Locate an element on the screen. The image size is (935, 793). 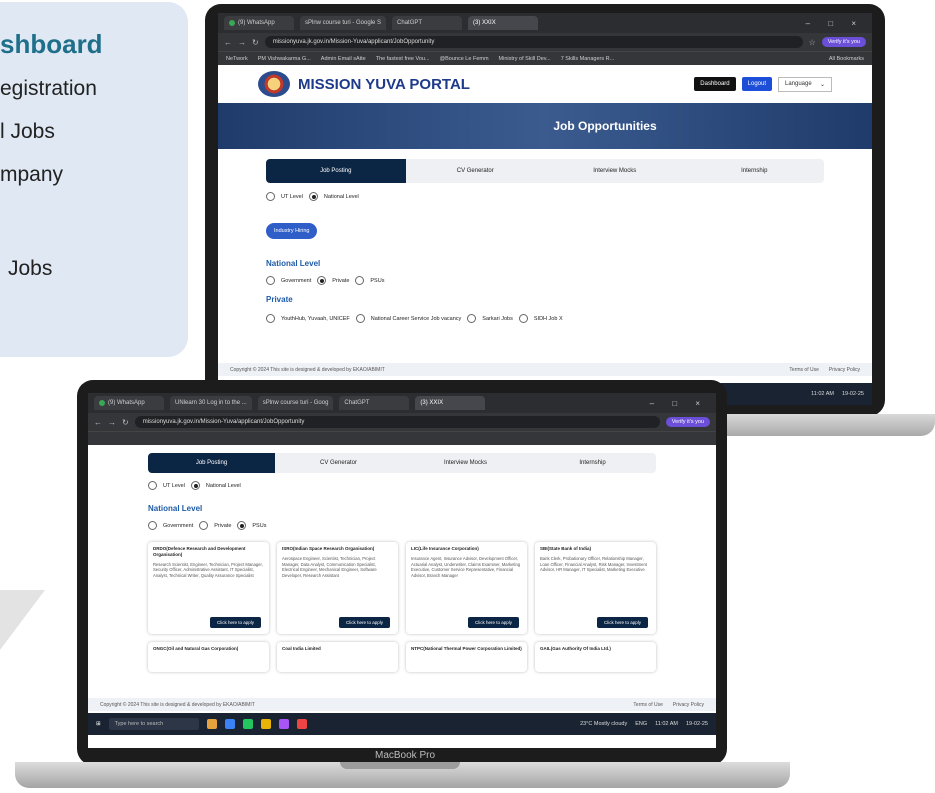
national-level-title: National Level is located at coordinates (293, 263).